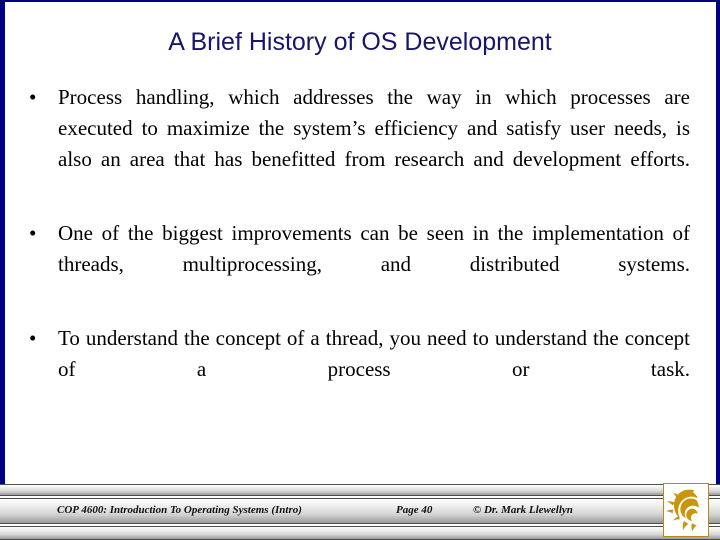 The image size is (720, 540). What do you see at coordinates (360, 1) in the screenshot?
I see `slide-border-top` at bounding box center [360, 1].